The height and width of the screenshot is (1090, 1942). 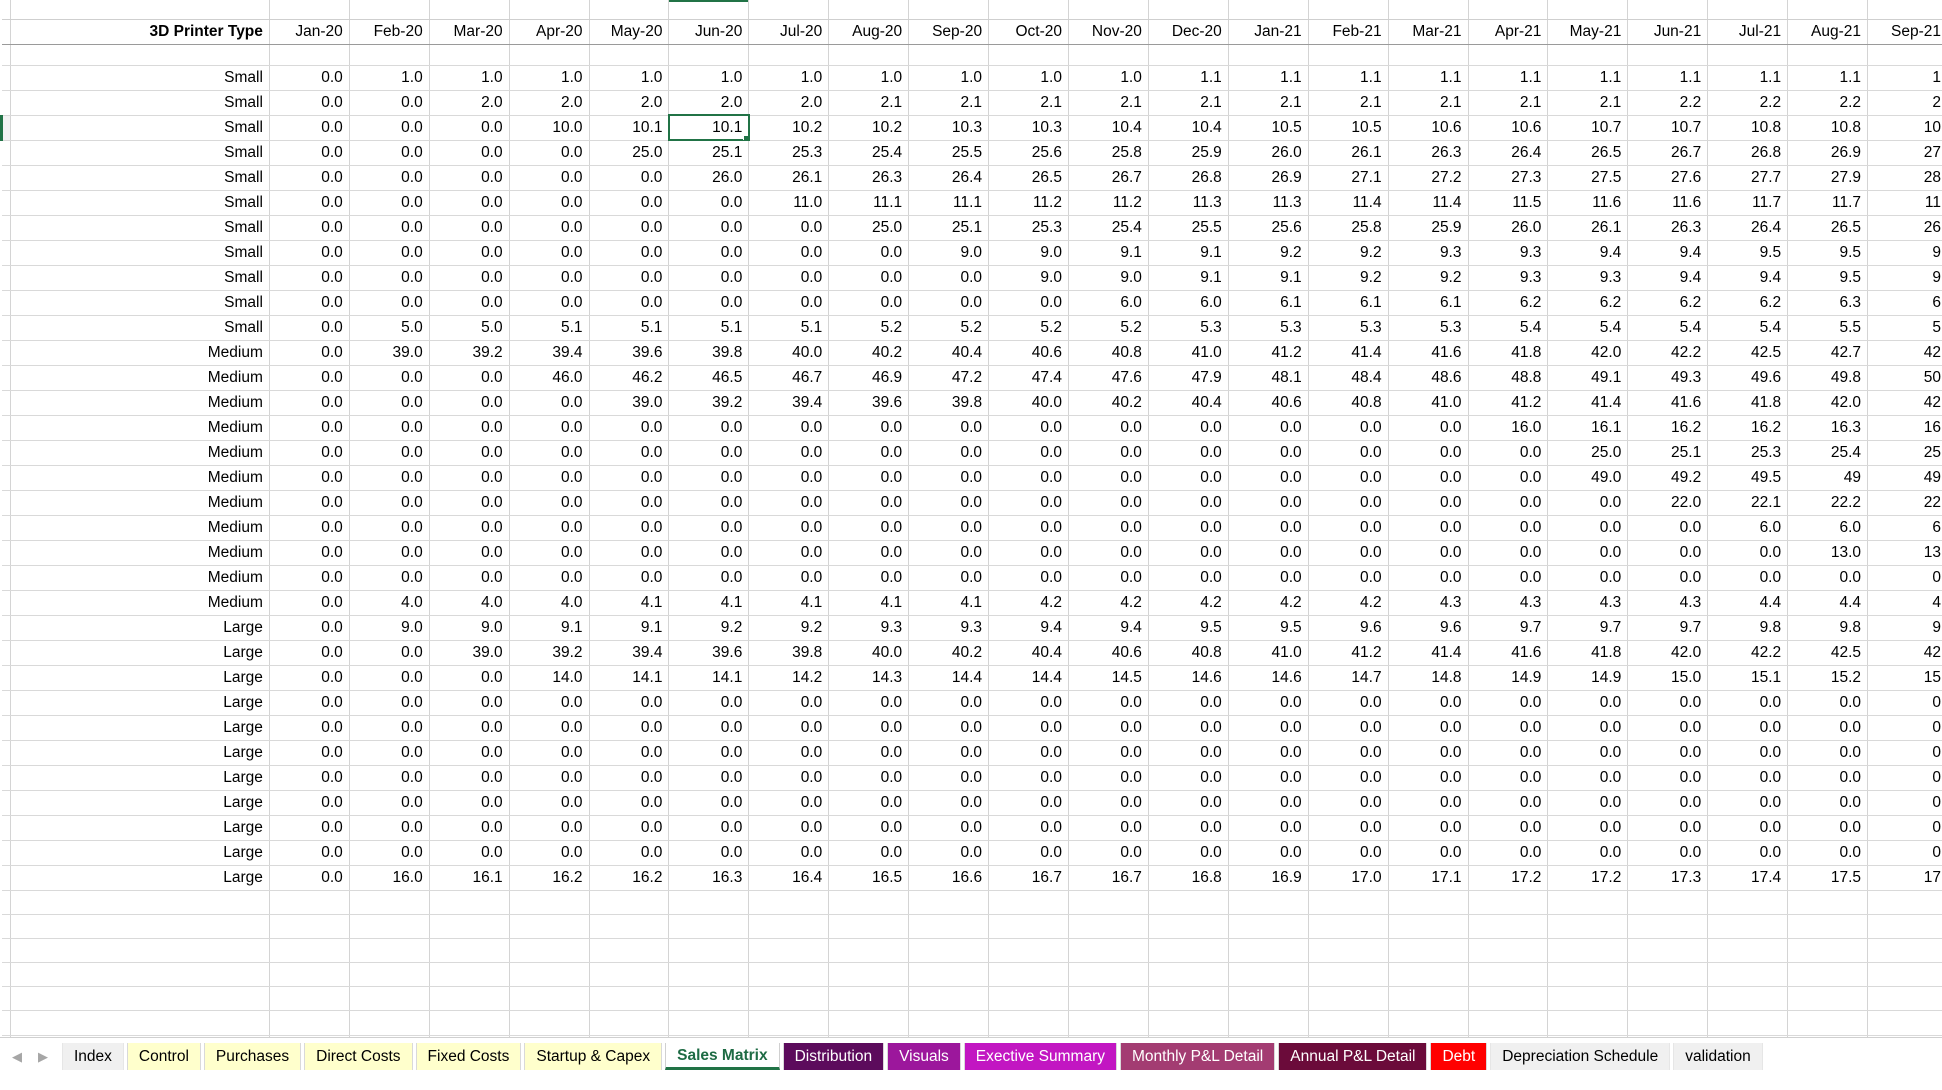 What do you see at coordinates (1188, 603) in the screenshot?
I see `data-cell: 4.2` at bounding box center [1188, 603].